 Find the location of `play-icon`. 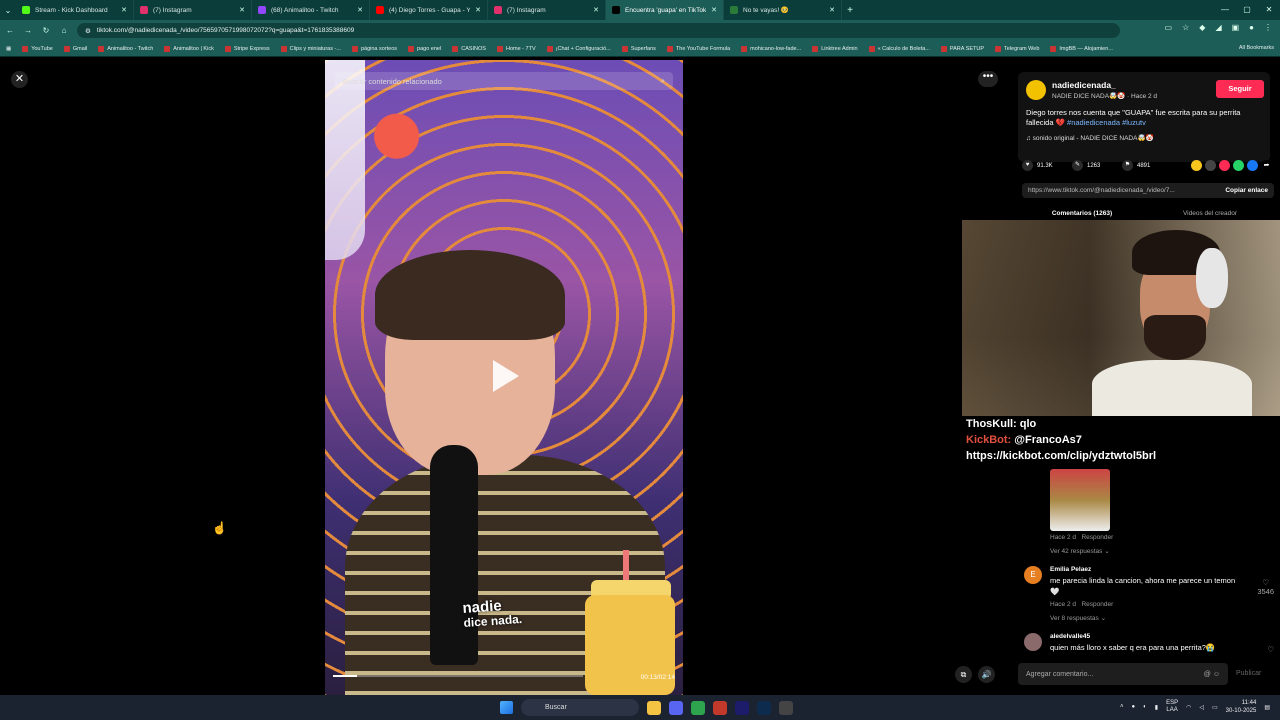

play-icon is located at coordinates (506, 376).